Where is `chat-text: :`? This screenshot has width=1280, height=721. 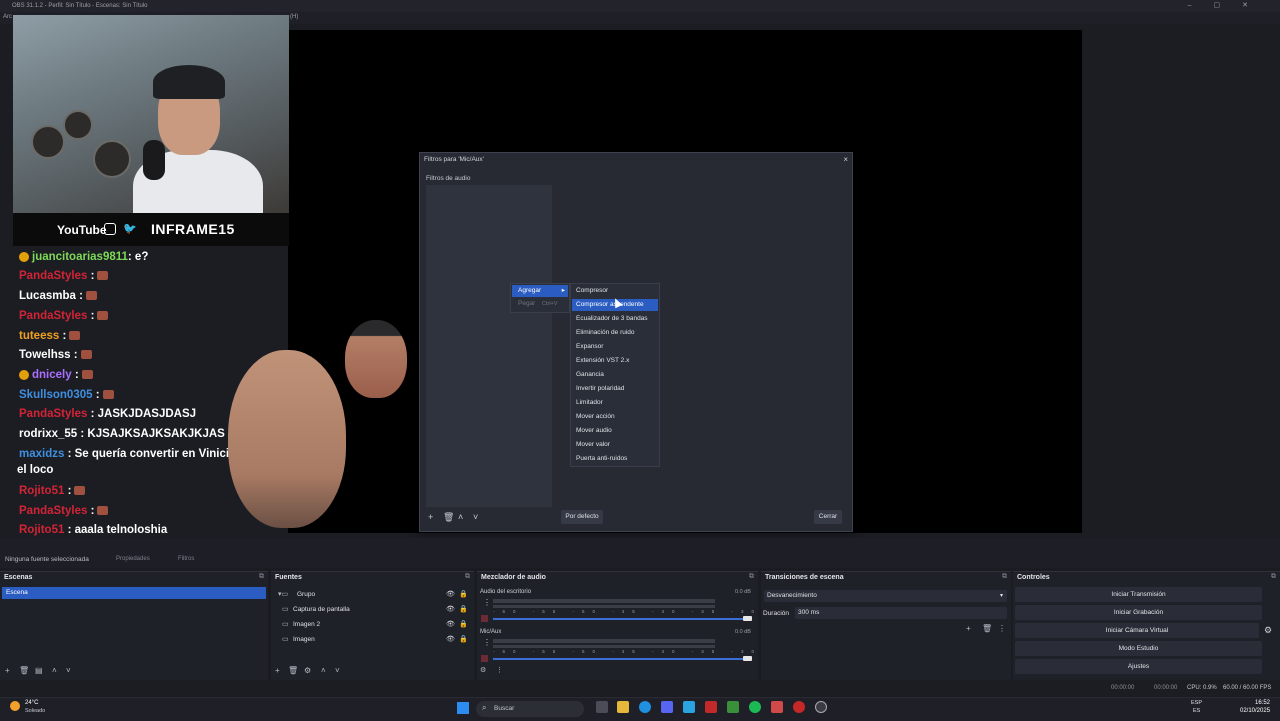 chat-text: : is located at coordinates (75, 375).